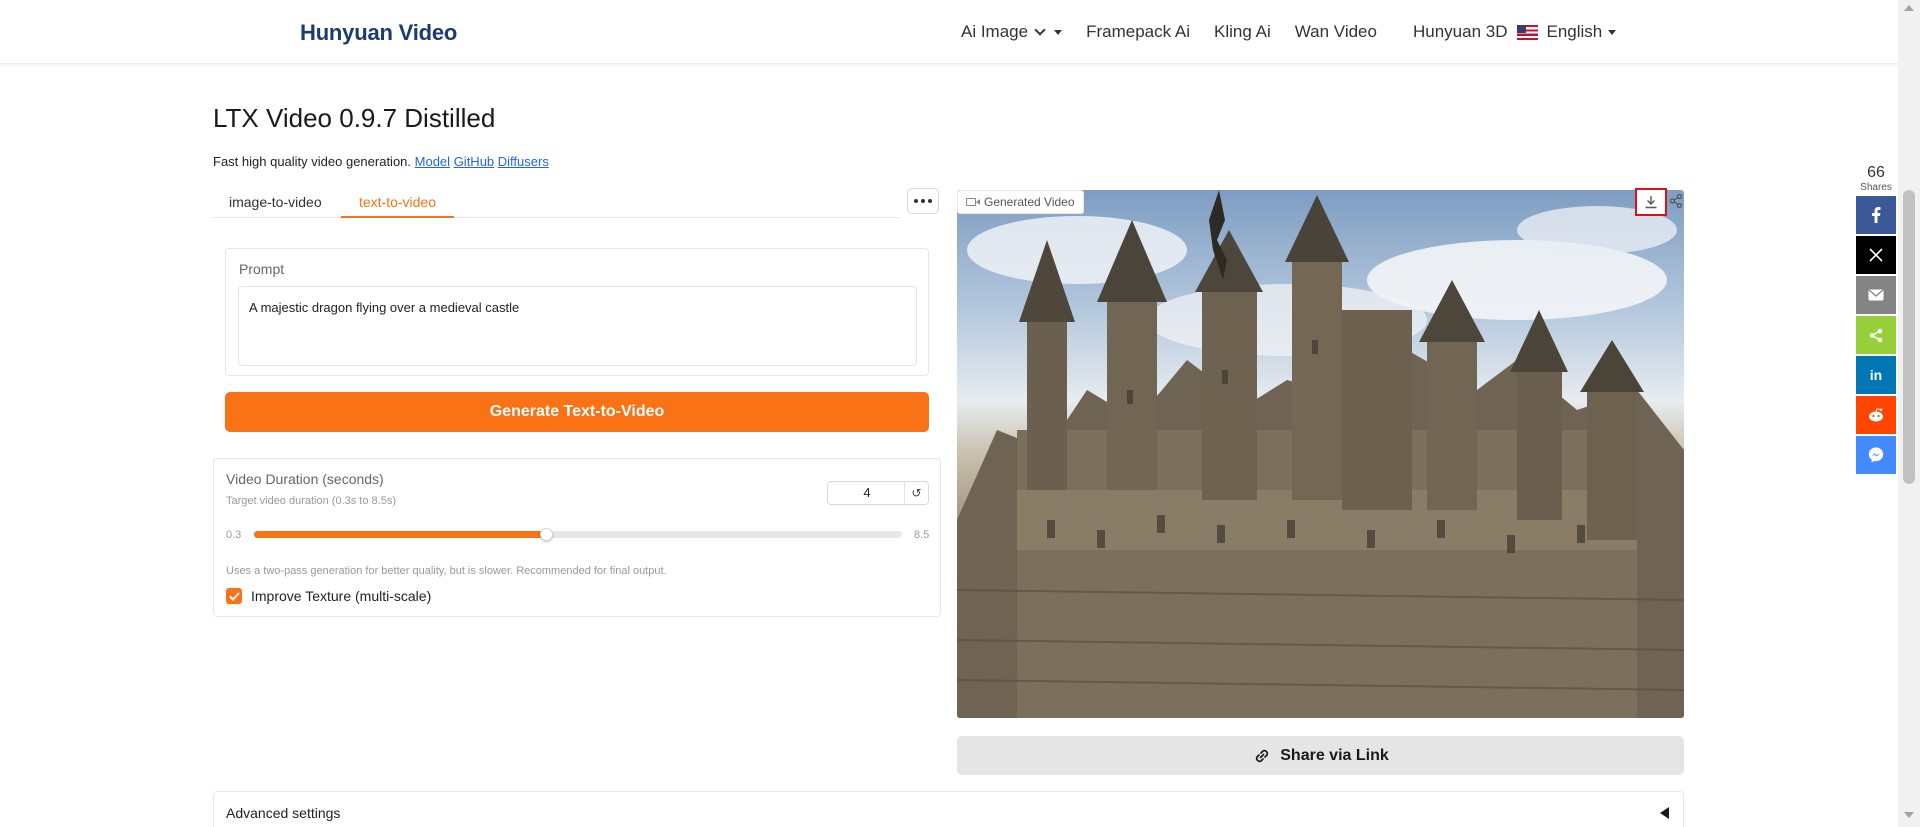 The height and width of the screenshot is (827, 1920). Describe the element at coordinates (577, 412) in the screenshot. I see `generate-button: Generate Text-to-Video` at that location.